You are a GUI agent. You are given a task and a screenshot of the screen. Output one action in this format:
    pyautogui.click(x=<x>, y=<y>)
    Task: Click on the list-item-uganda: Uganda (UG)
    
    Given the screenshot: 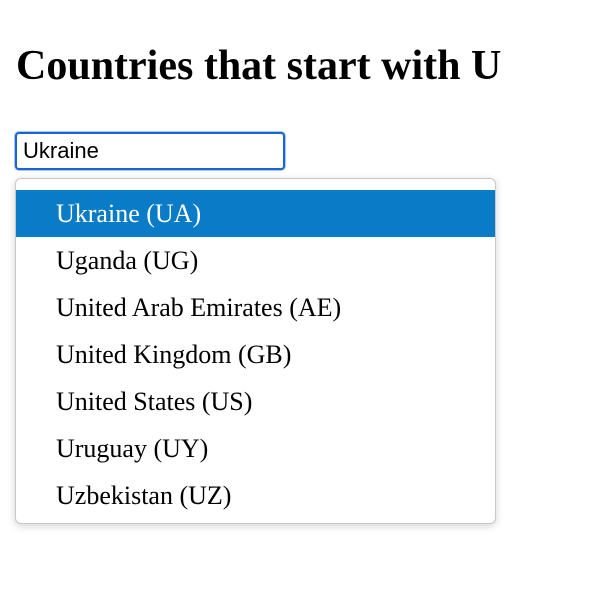 What is the action you would take?
    pyautogui.click(x=255, y=260)
    